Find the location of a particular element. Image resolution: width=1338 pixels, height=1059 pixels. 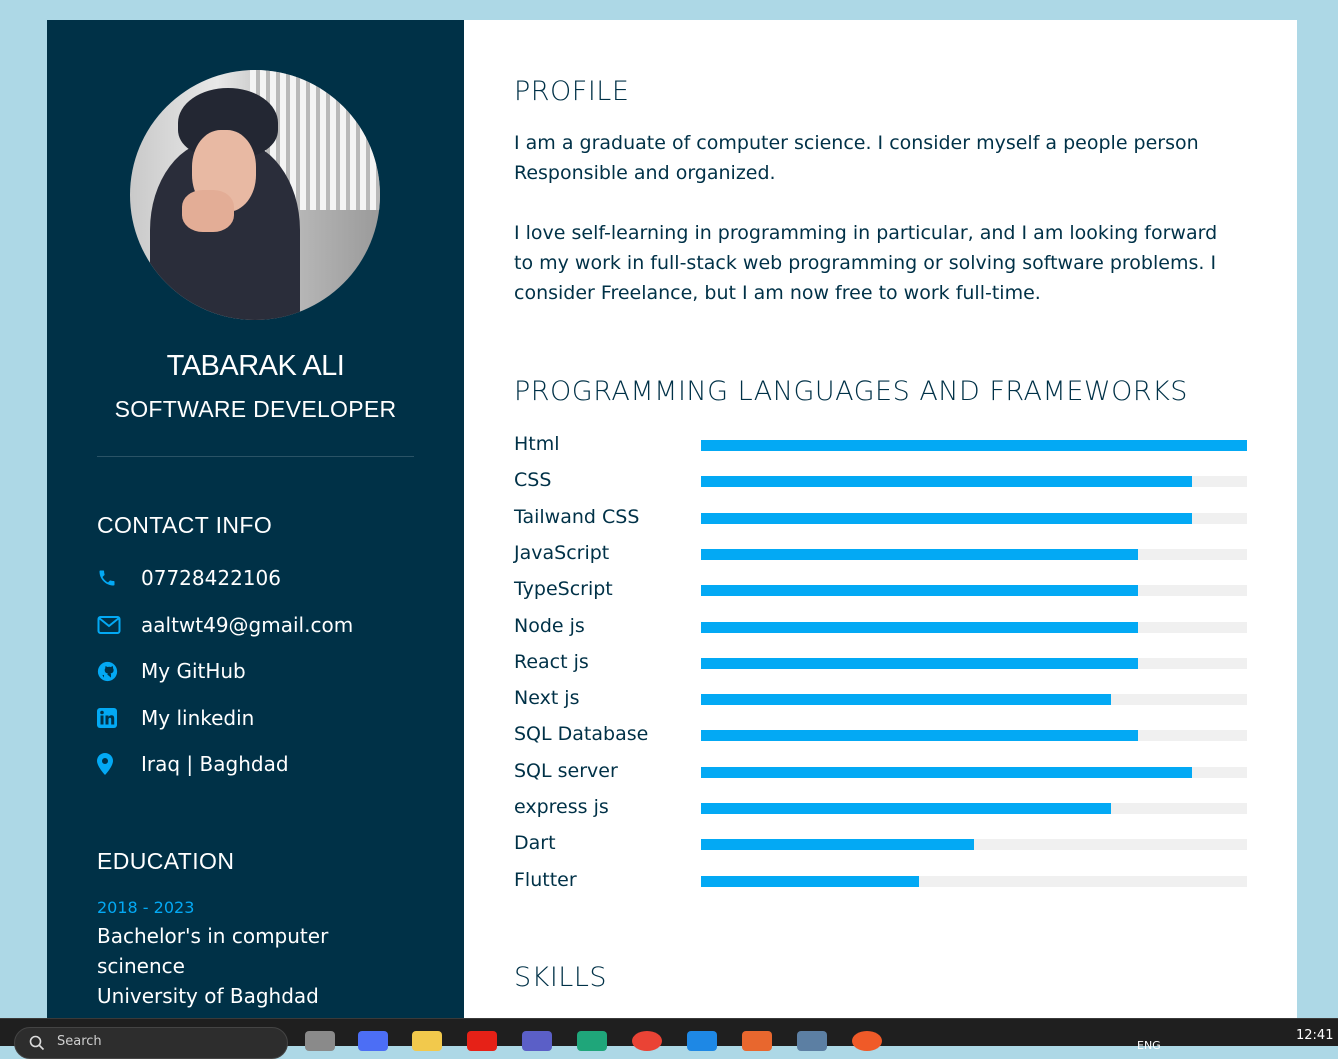

skill-row: CSS is located at coordinates (880, 481).